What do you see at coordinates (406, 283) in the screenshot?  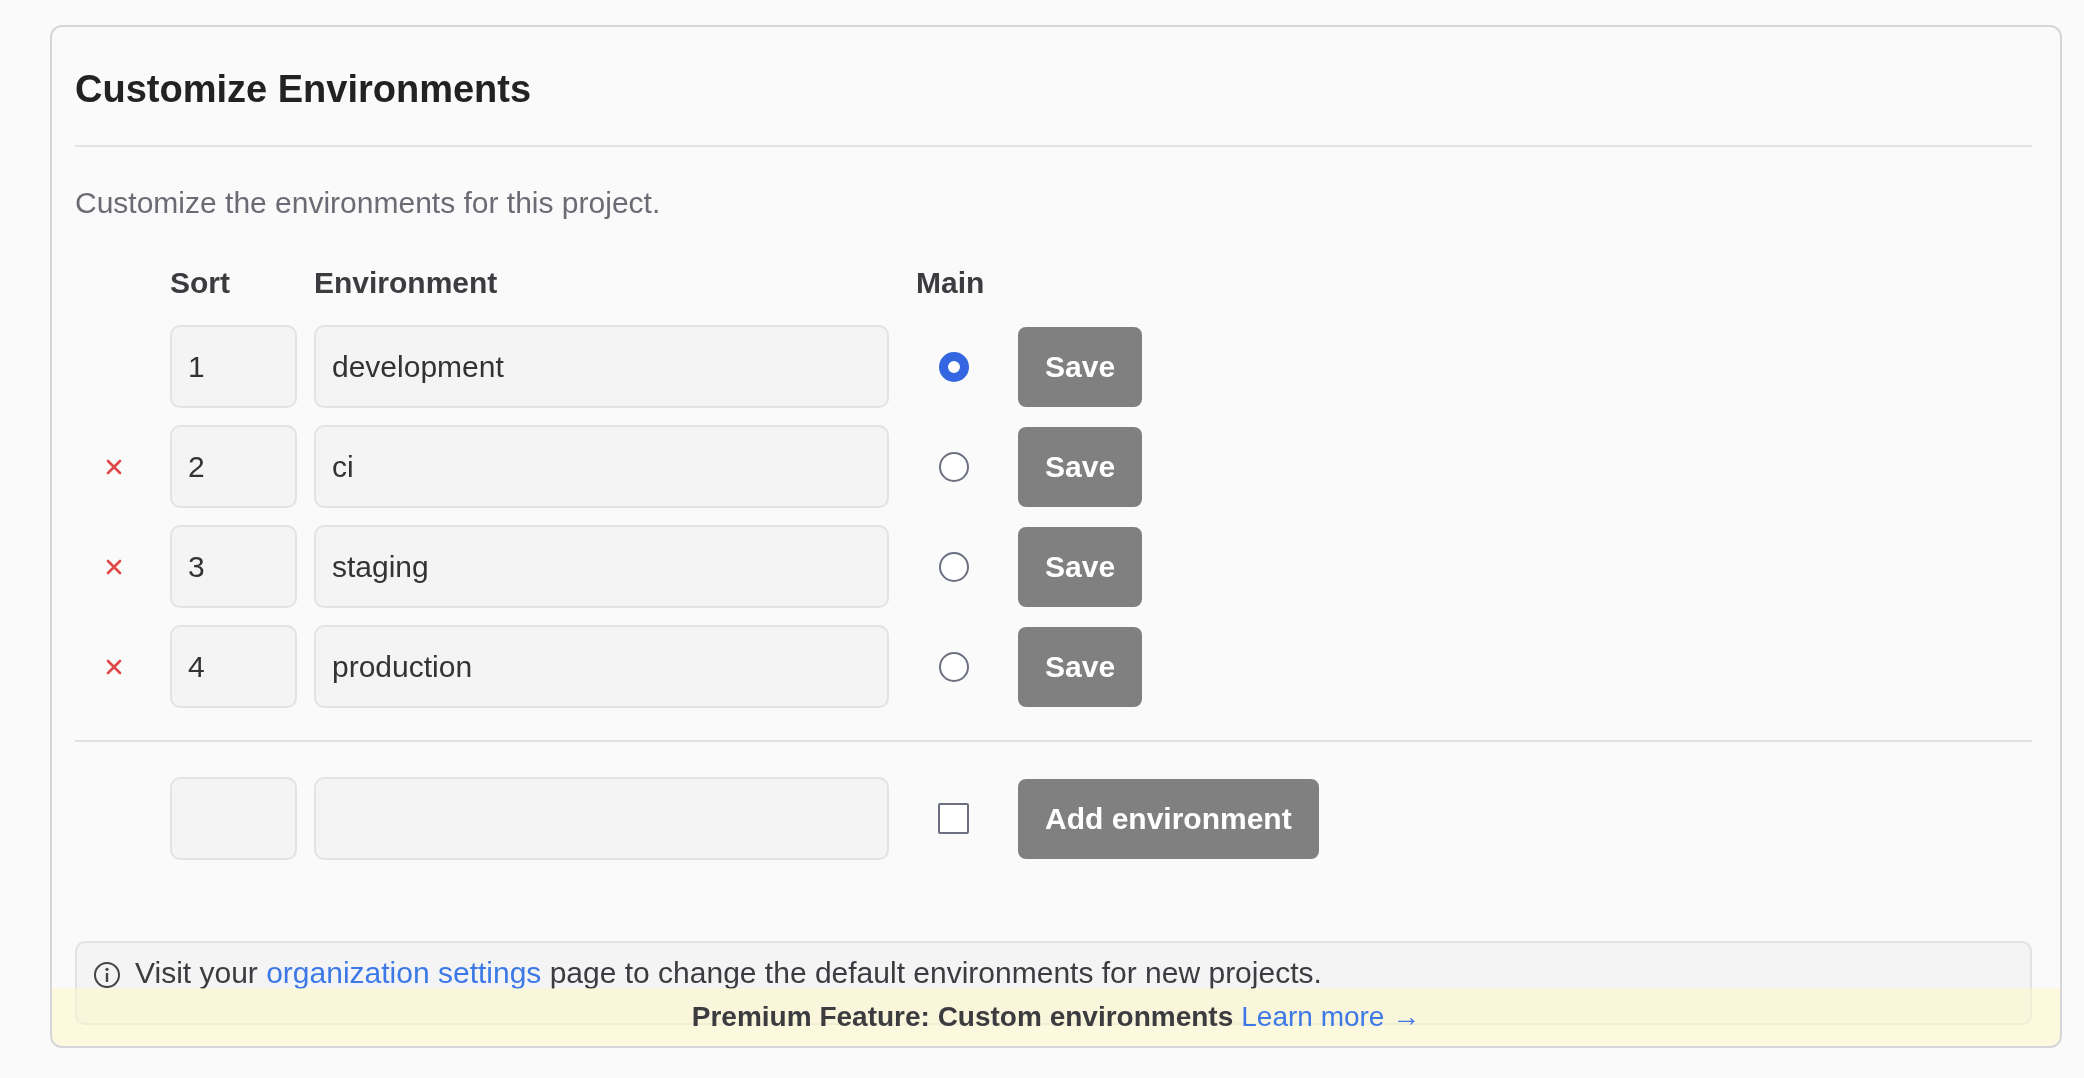 I see `column-header: Environment` at bounding box center [406, 283].